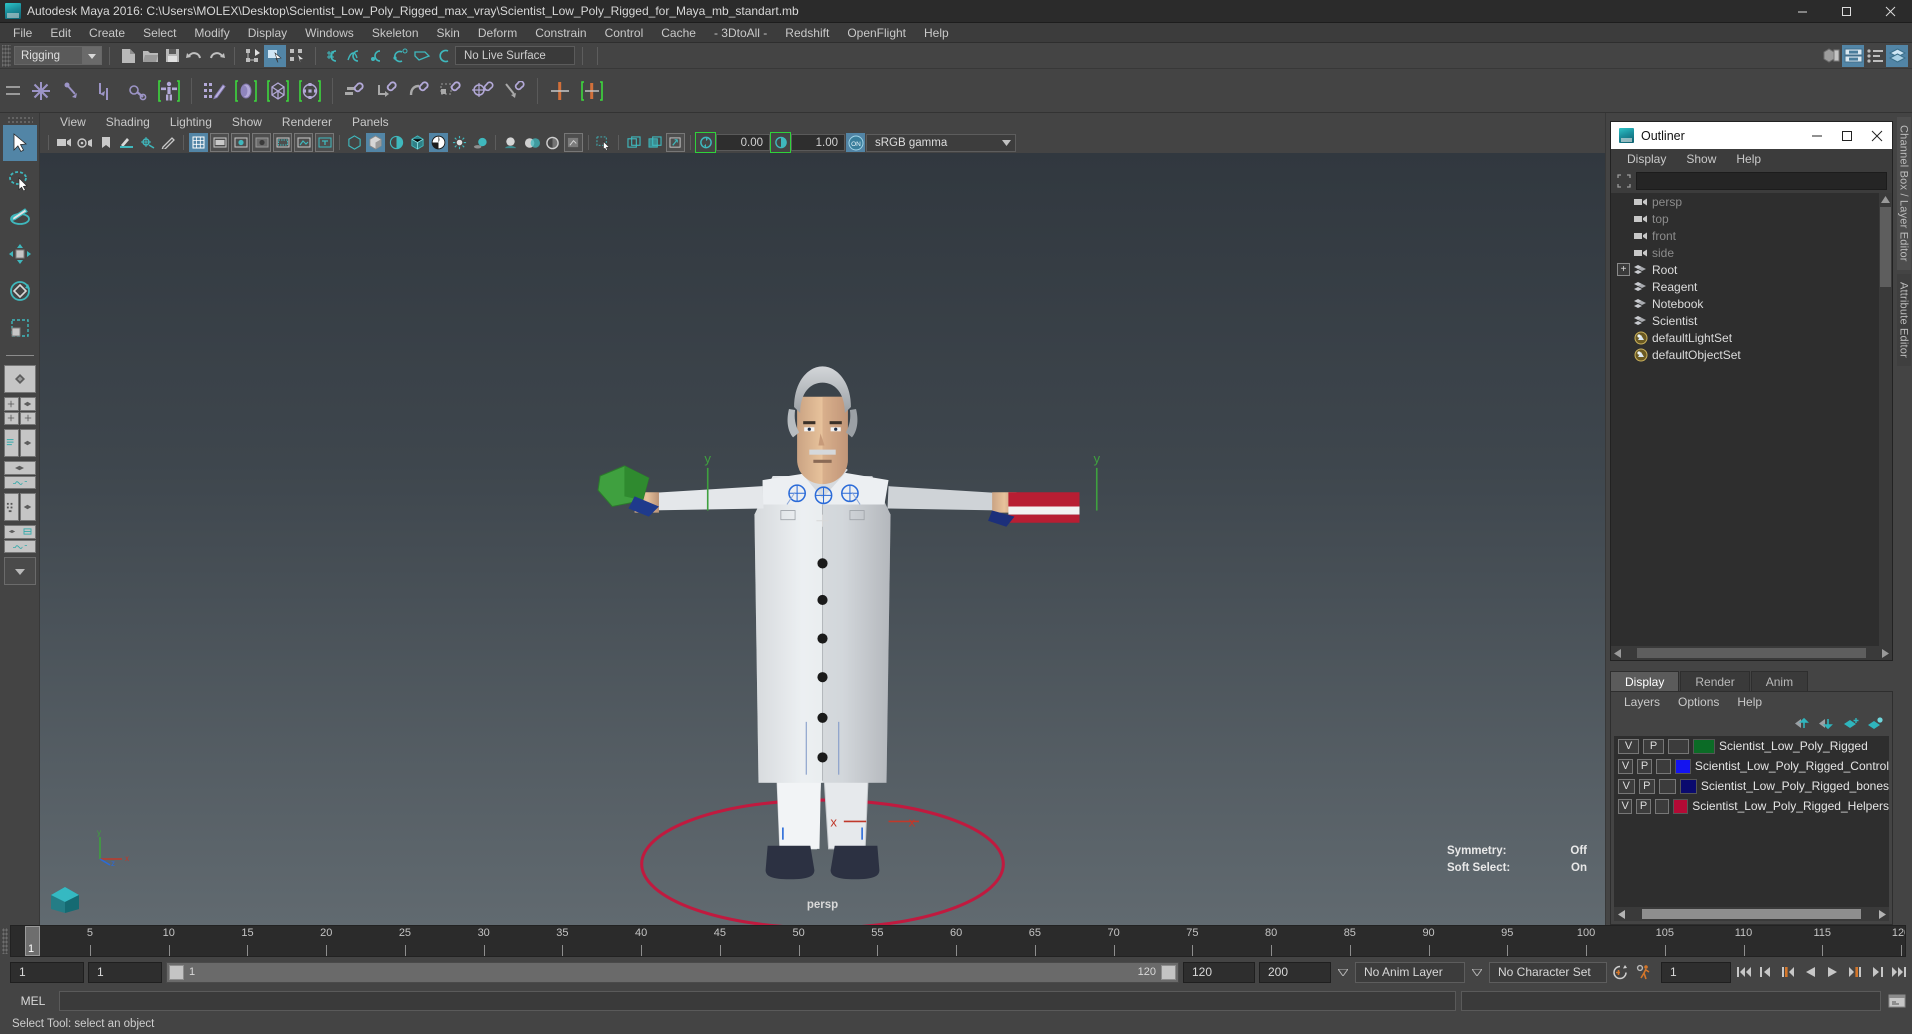 The width and height of the screenshot is (1912, 1034). What do you see at coordinates (147, 142) in the screenshot?
I see `two-d-pan-zoom-icon` at bounding box center [147, 142].